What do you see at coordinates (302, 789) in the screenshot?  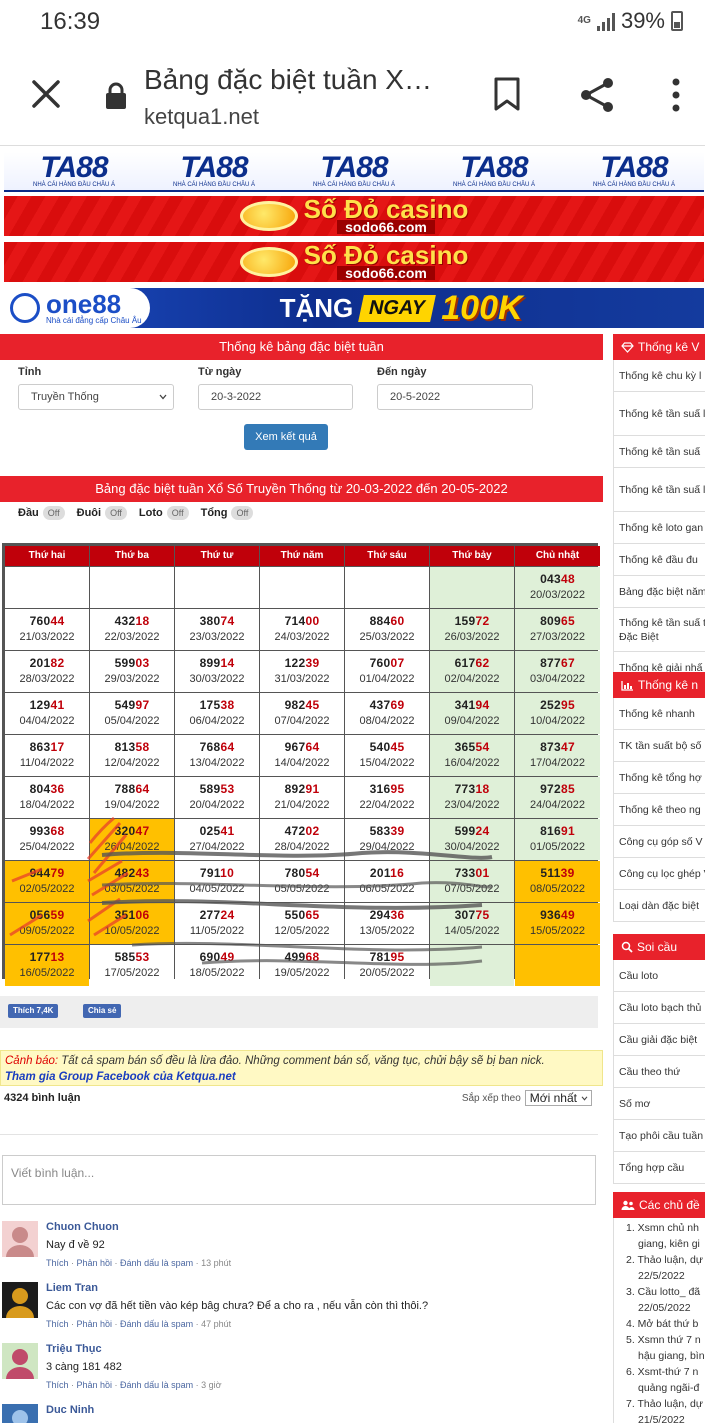 I see `result-number: 89291` at bounding box center [302, 789].